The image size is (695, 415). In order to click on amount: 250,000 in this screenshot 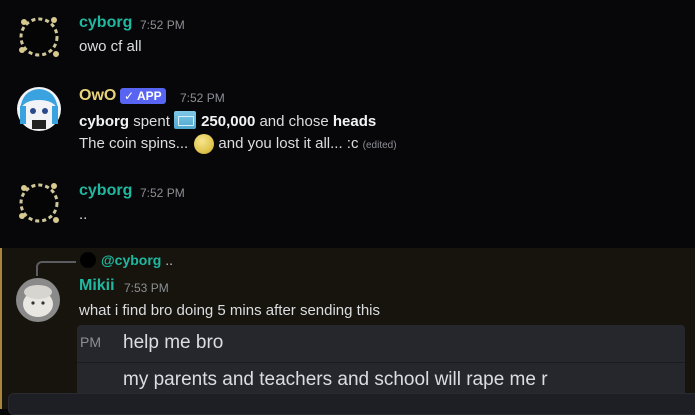, I will do `click(228, 121)`.